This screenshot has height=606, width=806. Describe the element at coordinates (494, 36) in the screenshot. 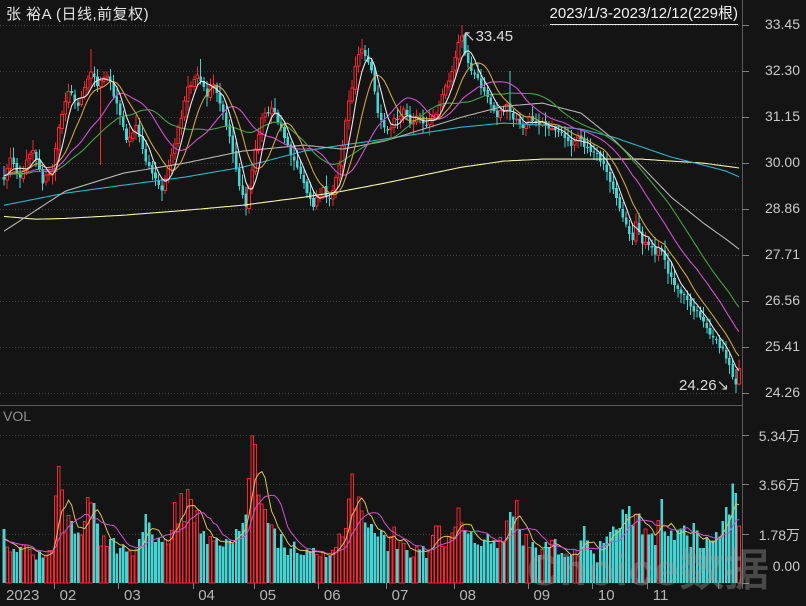

I see `high-price-value: 33.45` at that location.